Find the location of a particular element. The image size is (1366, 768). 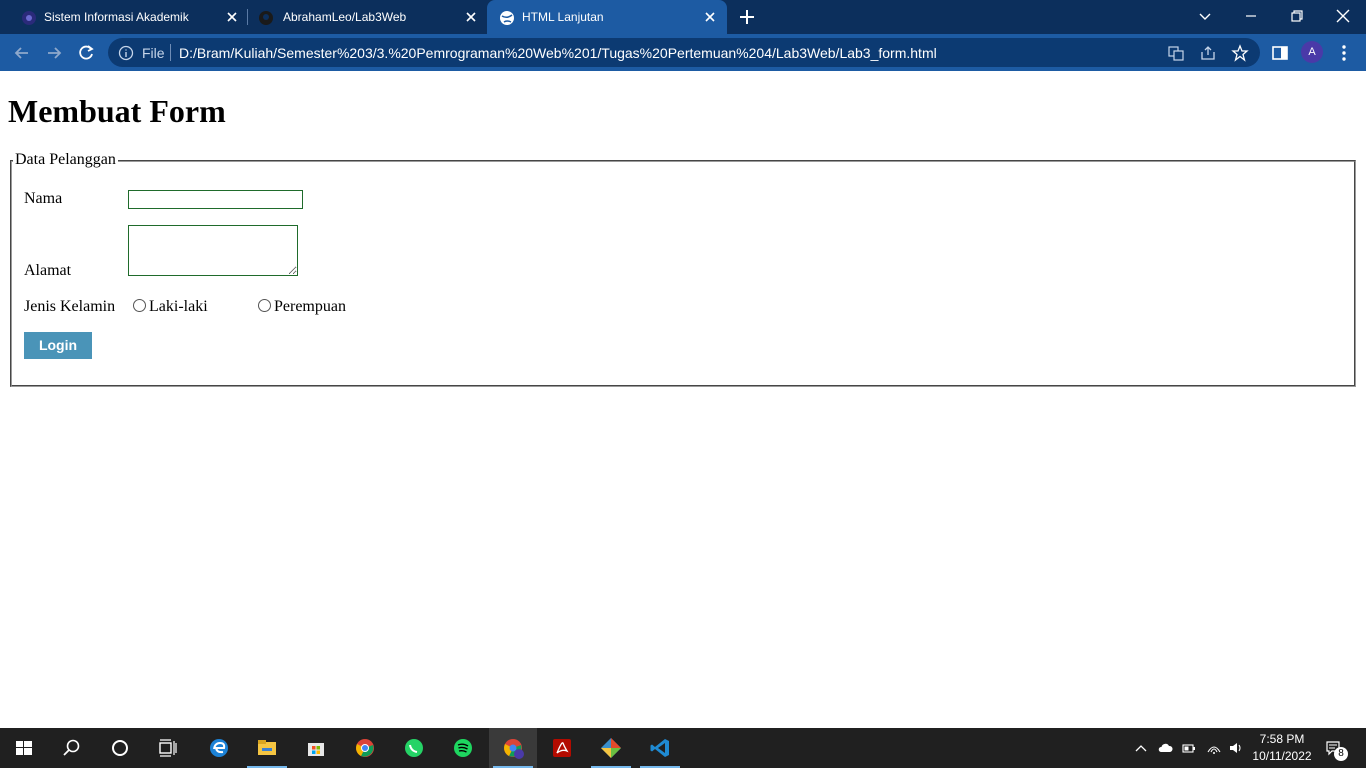

volume-icon is located at coordinates (1236, 748).